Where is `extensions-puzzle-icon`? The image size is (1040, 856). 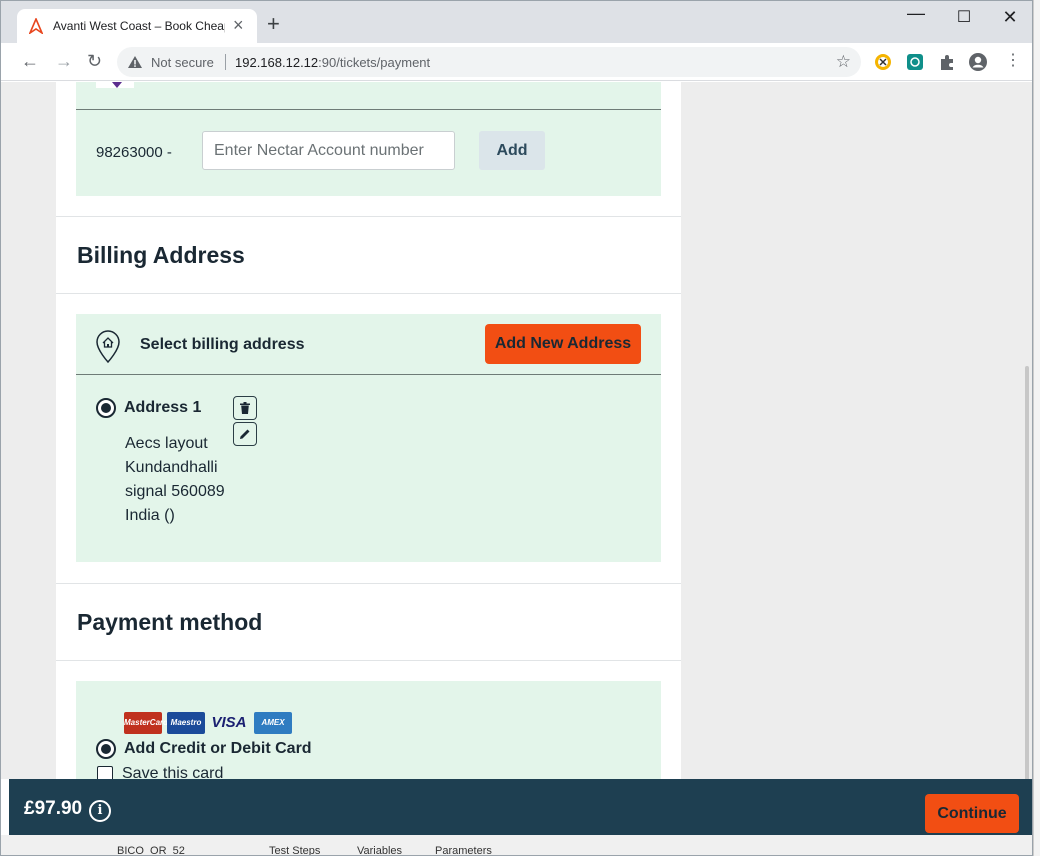
extensions-puzzle-icon is located at coordinates (947, 62).